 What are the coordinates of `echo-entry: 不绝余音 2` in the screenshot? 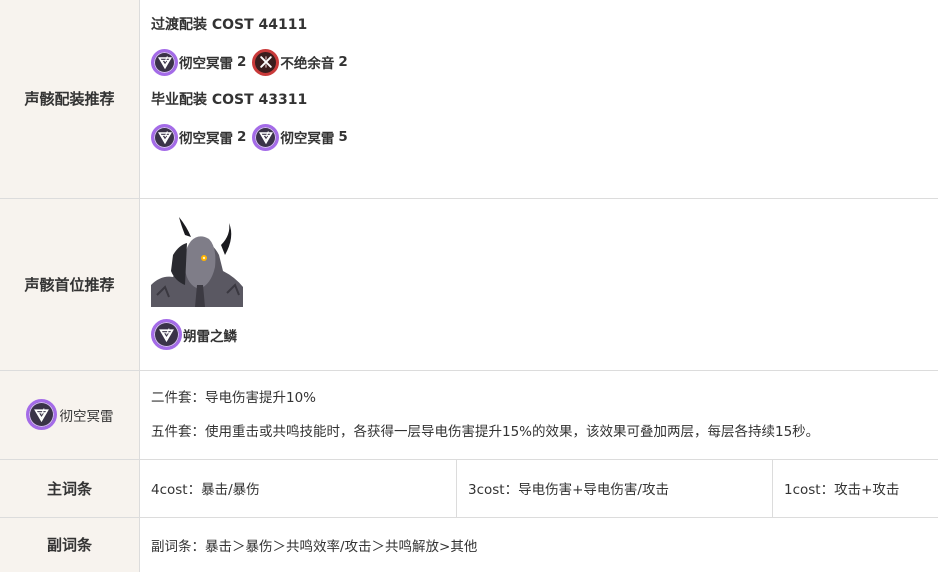 It's located at (300, 62).